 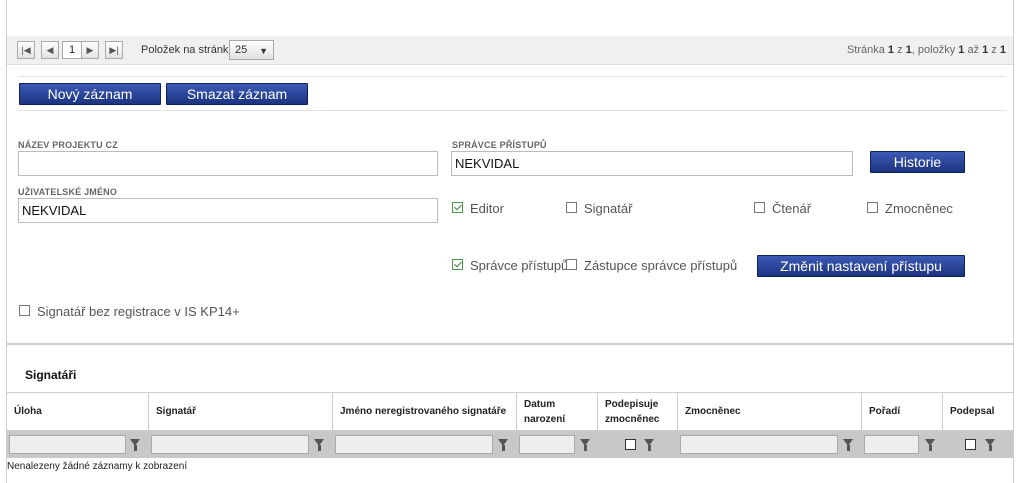 I want to click on filter-input-order, so click(x=891, y=444).